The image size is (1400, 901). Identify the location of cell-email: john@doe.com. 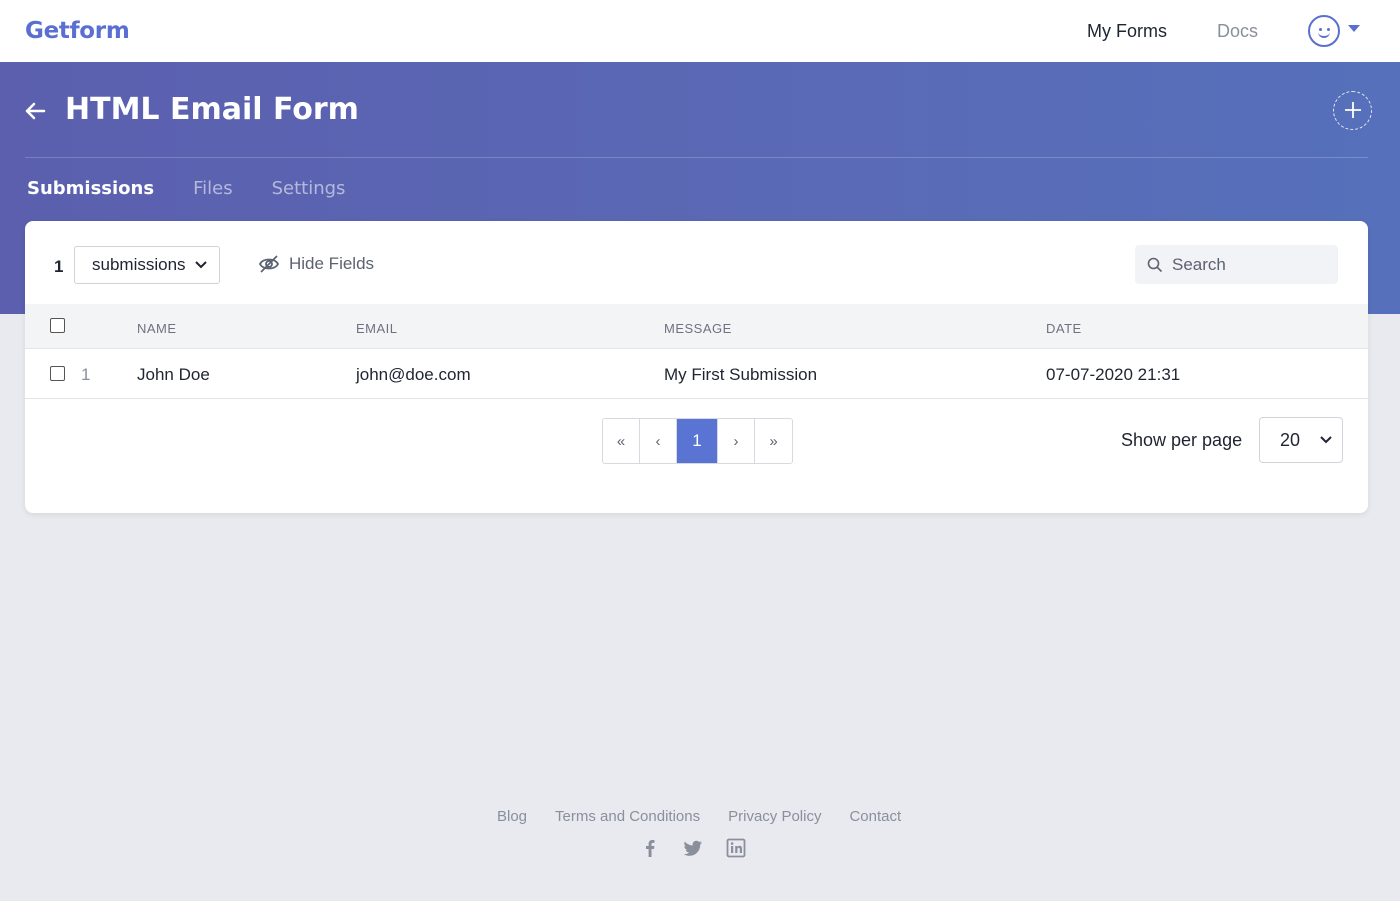
(413, 374).